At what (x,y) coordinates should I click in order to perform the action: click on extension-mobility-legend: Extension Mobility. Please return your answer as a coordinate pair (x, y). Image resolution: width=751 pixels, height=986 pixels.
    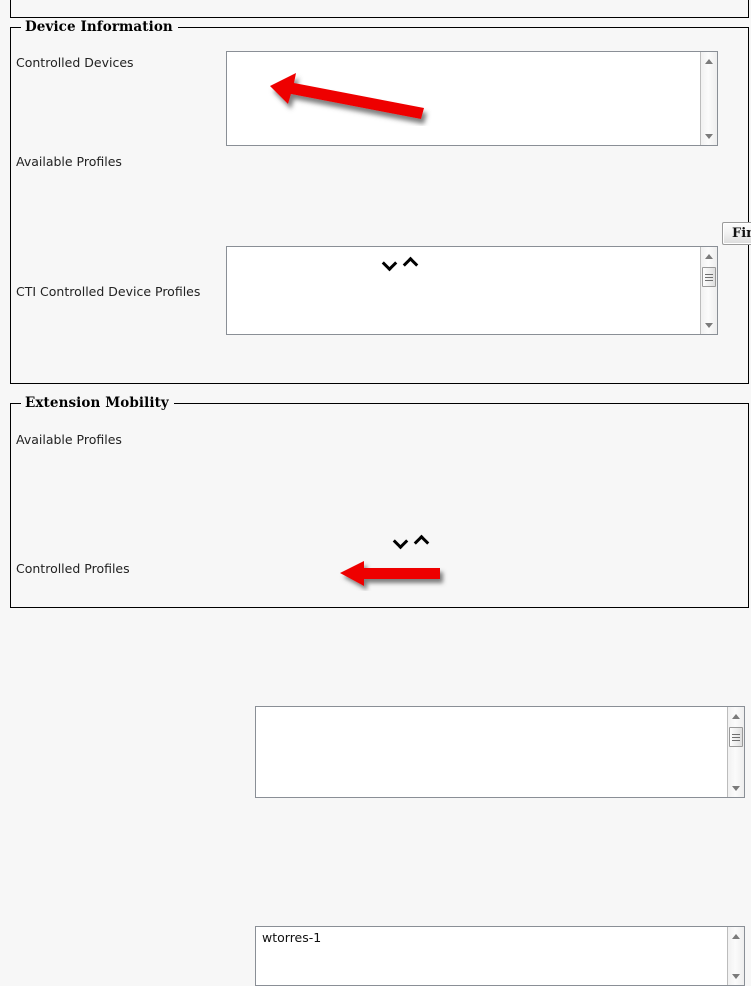
    Looking at the image, I should click on (97, 403).